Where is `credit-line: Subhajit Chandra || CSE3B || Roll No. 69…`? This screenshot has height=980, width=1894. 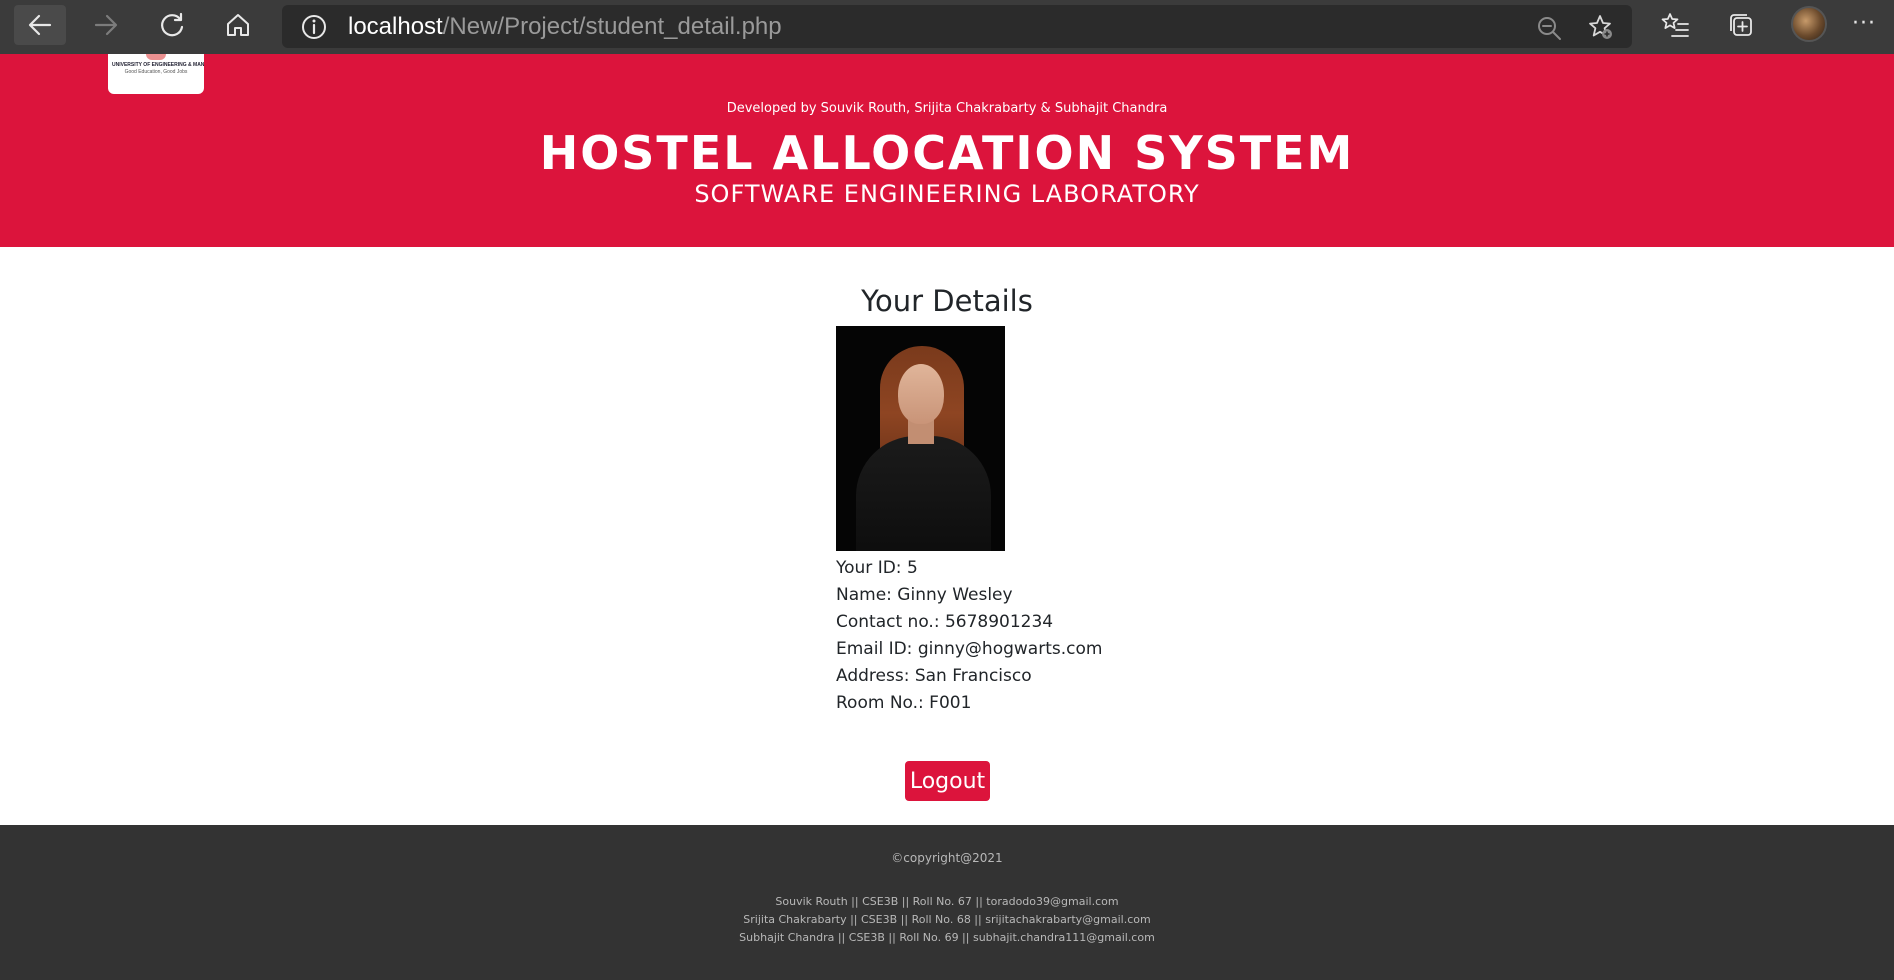 credit-line: Subhajit Chandra || CSE3B || Roll No. 69… is located at coordinates (947, 937).